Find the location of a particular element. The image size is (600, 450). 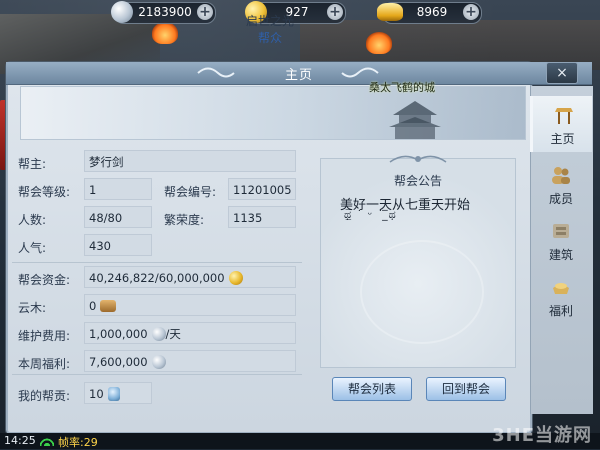

wood-label: 云木: is located at coordinates (32, 308).